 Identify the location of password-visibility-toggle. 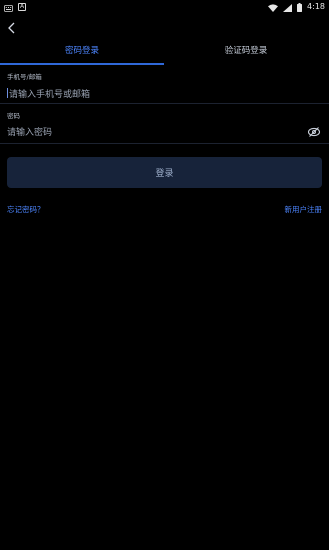
(314, 131).